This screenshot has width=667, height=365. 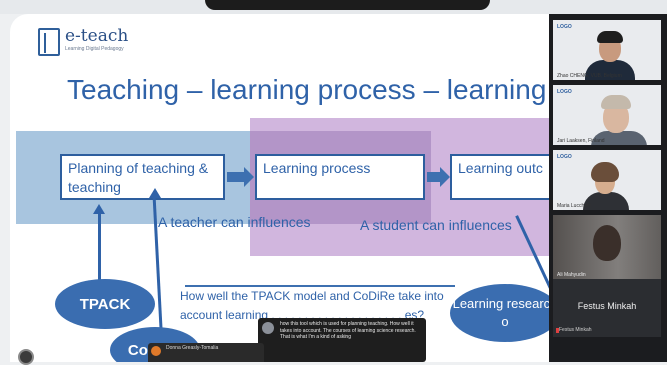 What do you see at coordinates (105, 304) in the screenshot?
I see `tpack-ellipse: TPACK` at bounding box center [105, 304].